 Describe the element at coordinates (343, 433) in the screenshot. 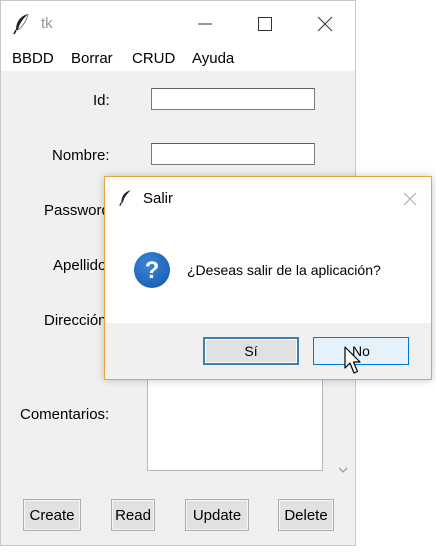

I see `comentarios-scrollbar` at that location.